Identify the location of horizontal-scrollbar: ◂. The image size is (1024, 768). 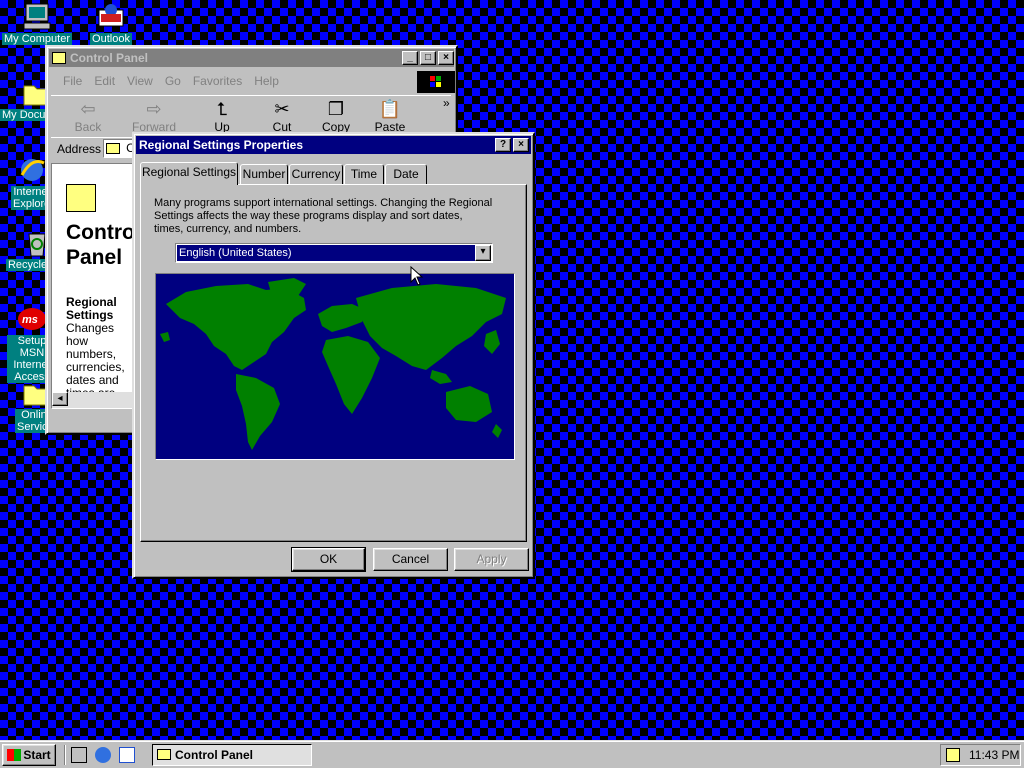
(94, 400).